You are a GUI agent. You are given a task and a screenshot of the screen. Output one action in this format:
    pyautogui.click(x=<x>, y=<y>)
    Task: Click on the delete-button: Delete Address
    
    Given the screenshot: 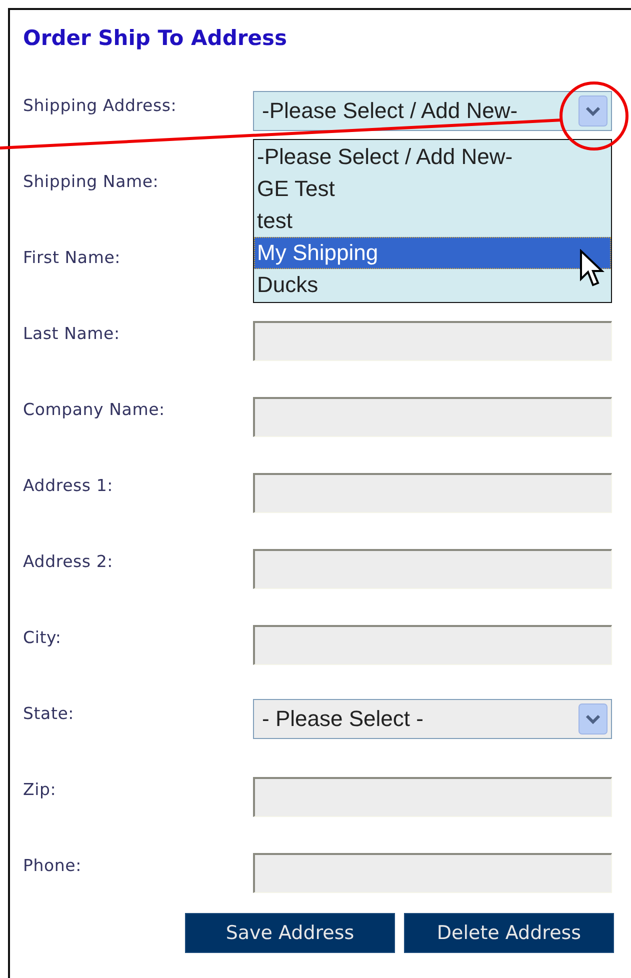 What is the action you would take?
    pyautogui.click(x=509, y=933)
    